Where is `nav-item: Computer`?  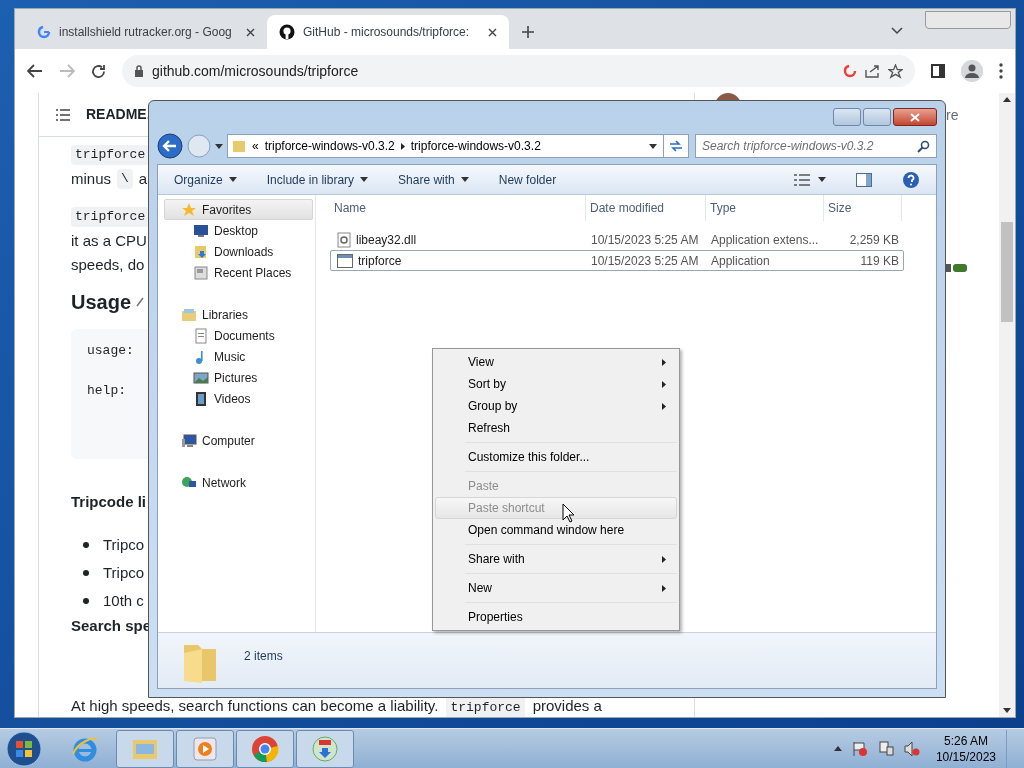
nav-item: Computer is located at coordinates (238, 440).